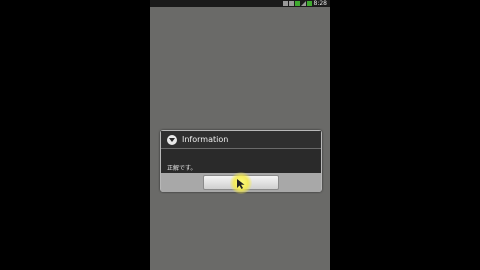  I want to click on battery-icon, so click(309, 3).